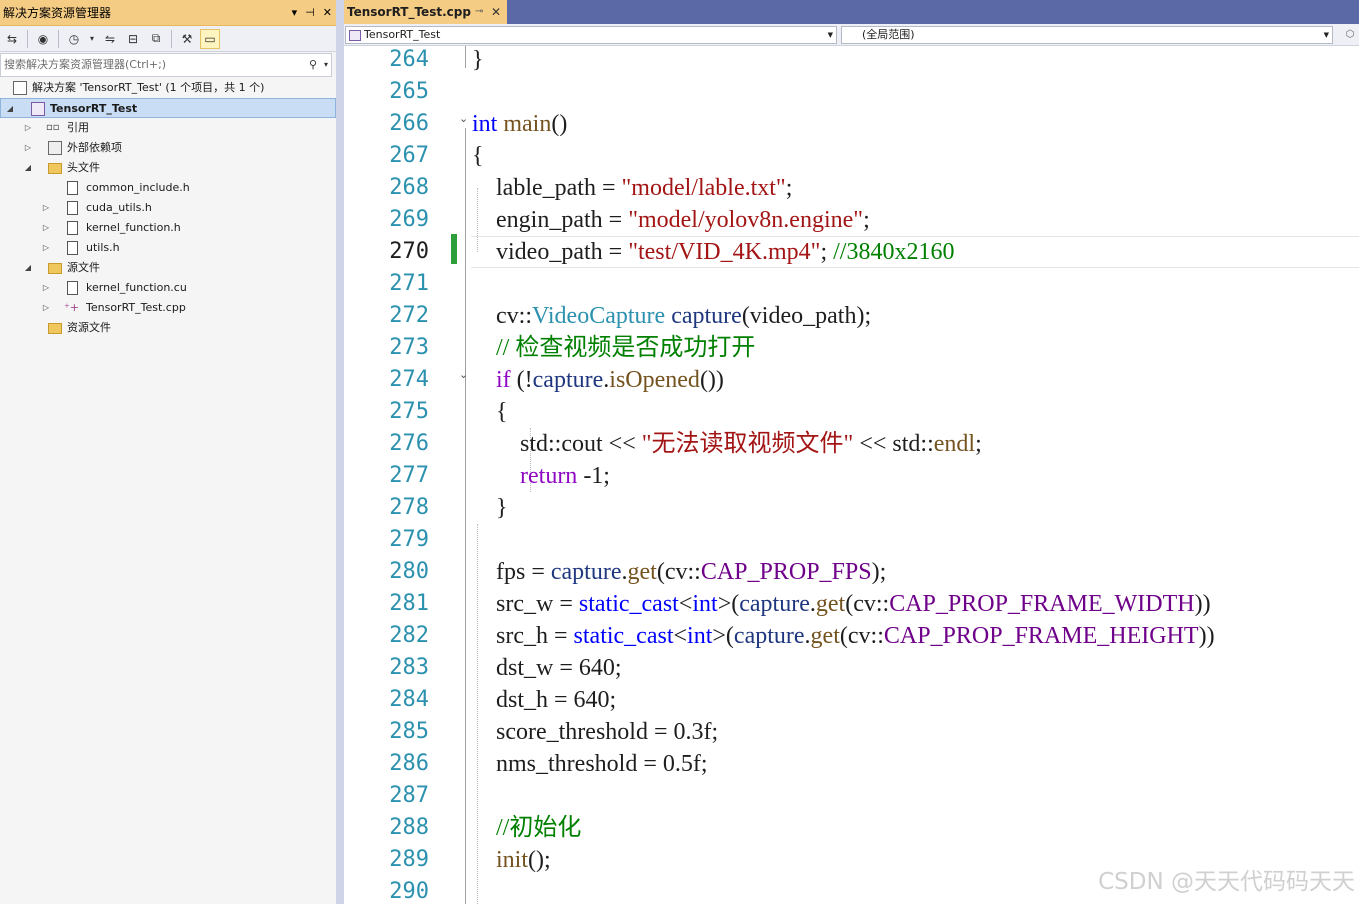 This screenshot has width=1359, height=904. I want to click on code-line: 279, so click(851, 540).